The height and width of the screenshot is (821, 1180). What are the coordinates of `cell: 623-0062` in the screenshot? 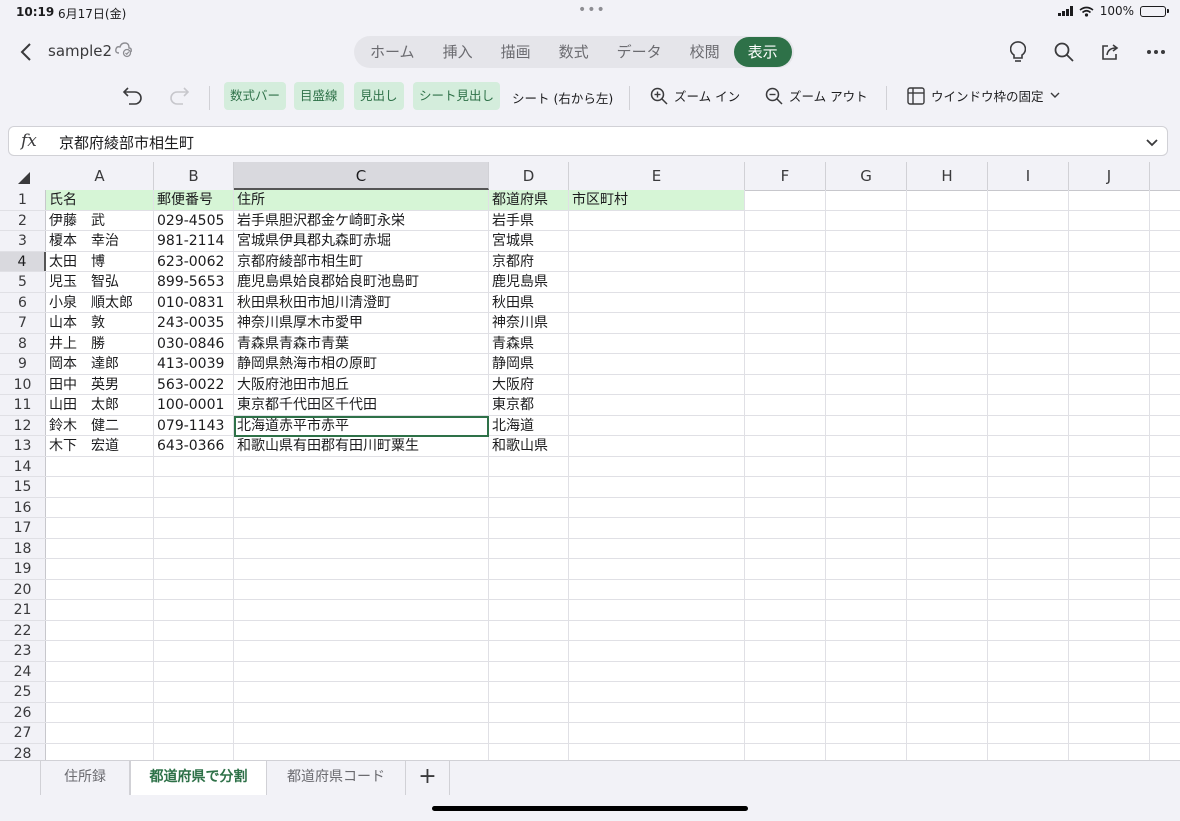 It's located at (194, 261).